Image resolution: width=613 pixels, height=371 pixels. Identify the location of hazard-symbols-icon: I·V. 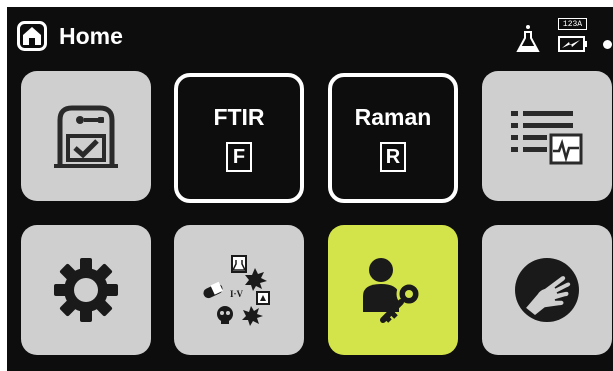
(236, 290).